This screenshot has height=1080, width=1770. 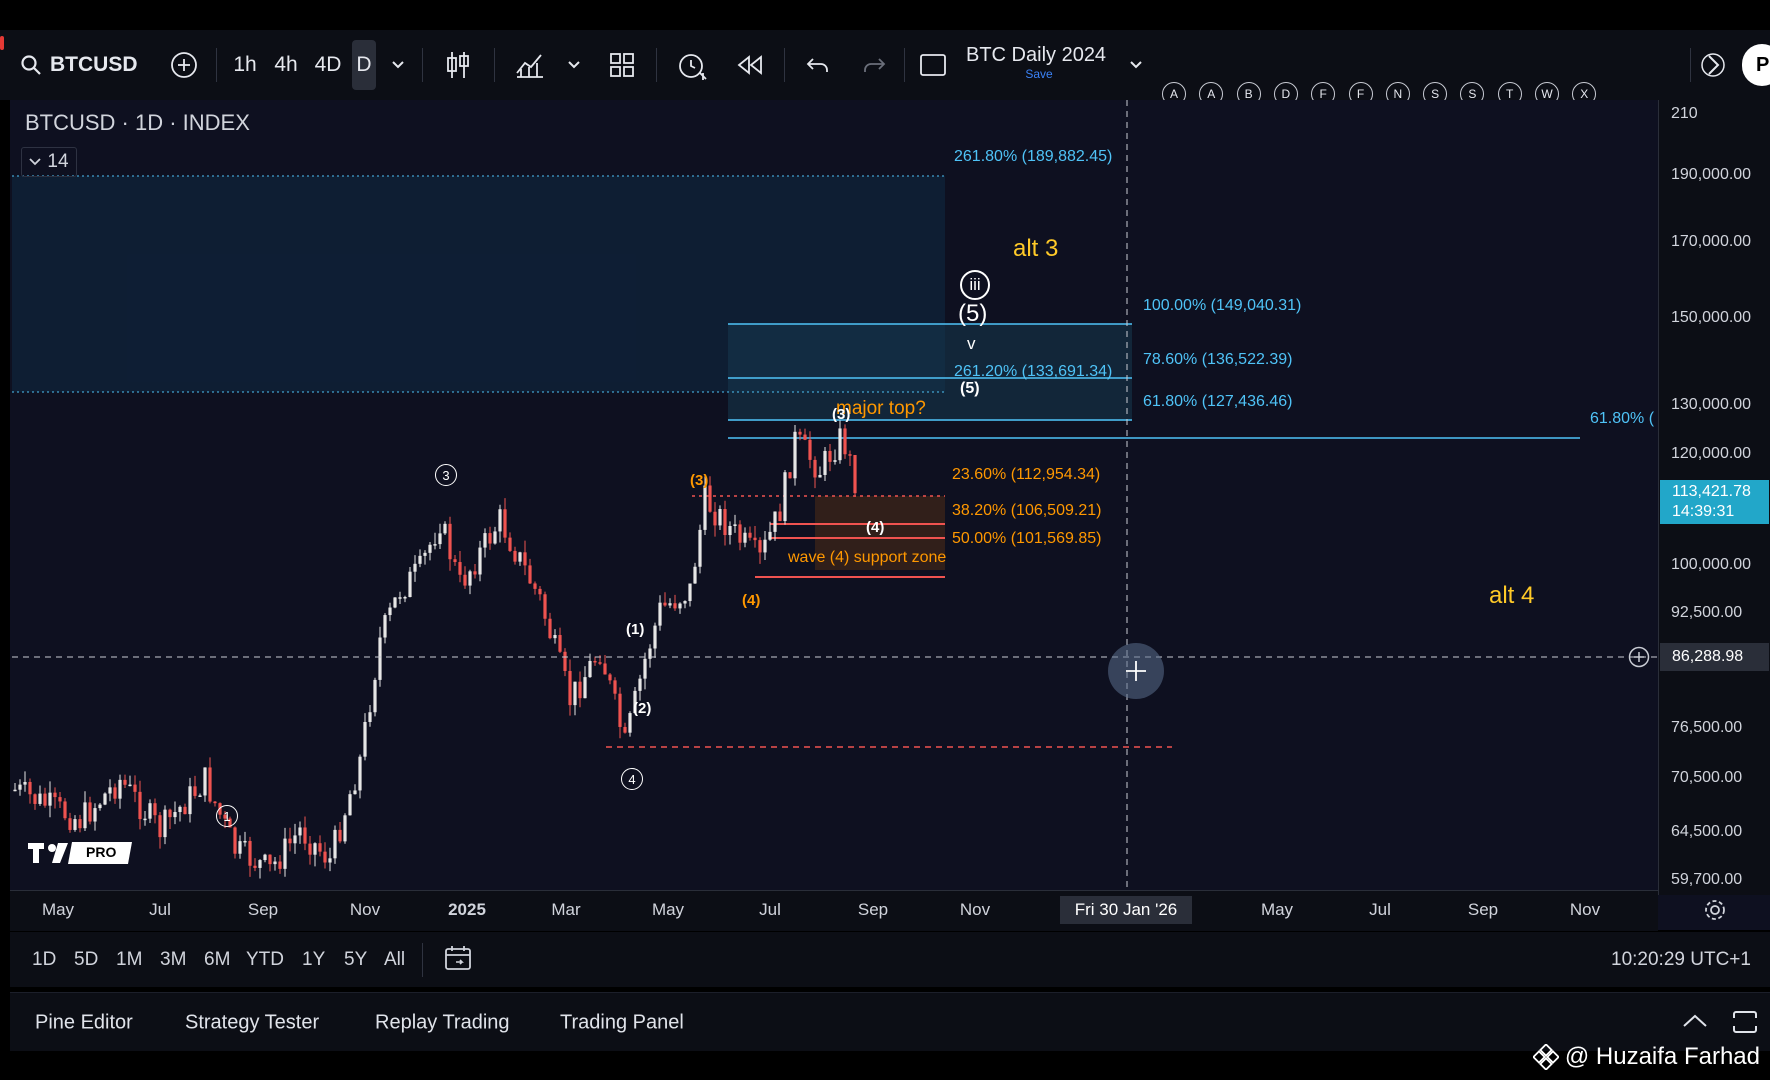 I want to click on symbol-label: BTCUSD, so click(x=94, y=64).